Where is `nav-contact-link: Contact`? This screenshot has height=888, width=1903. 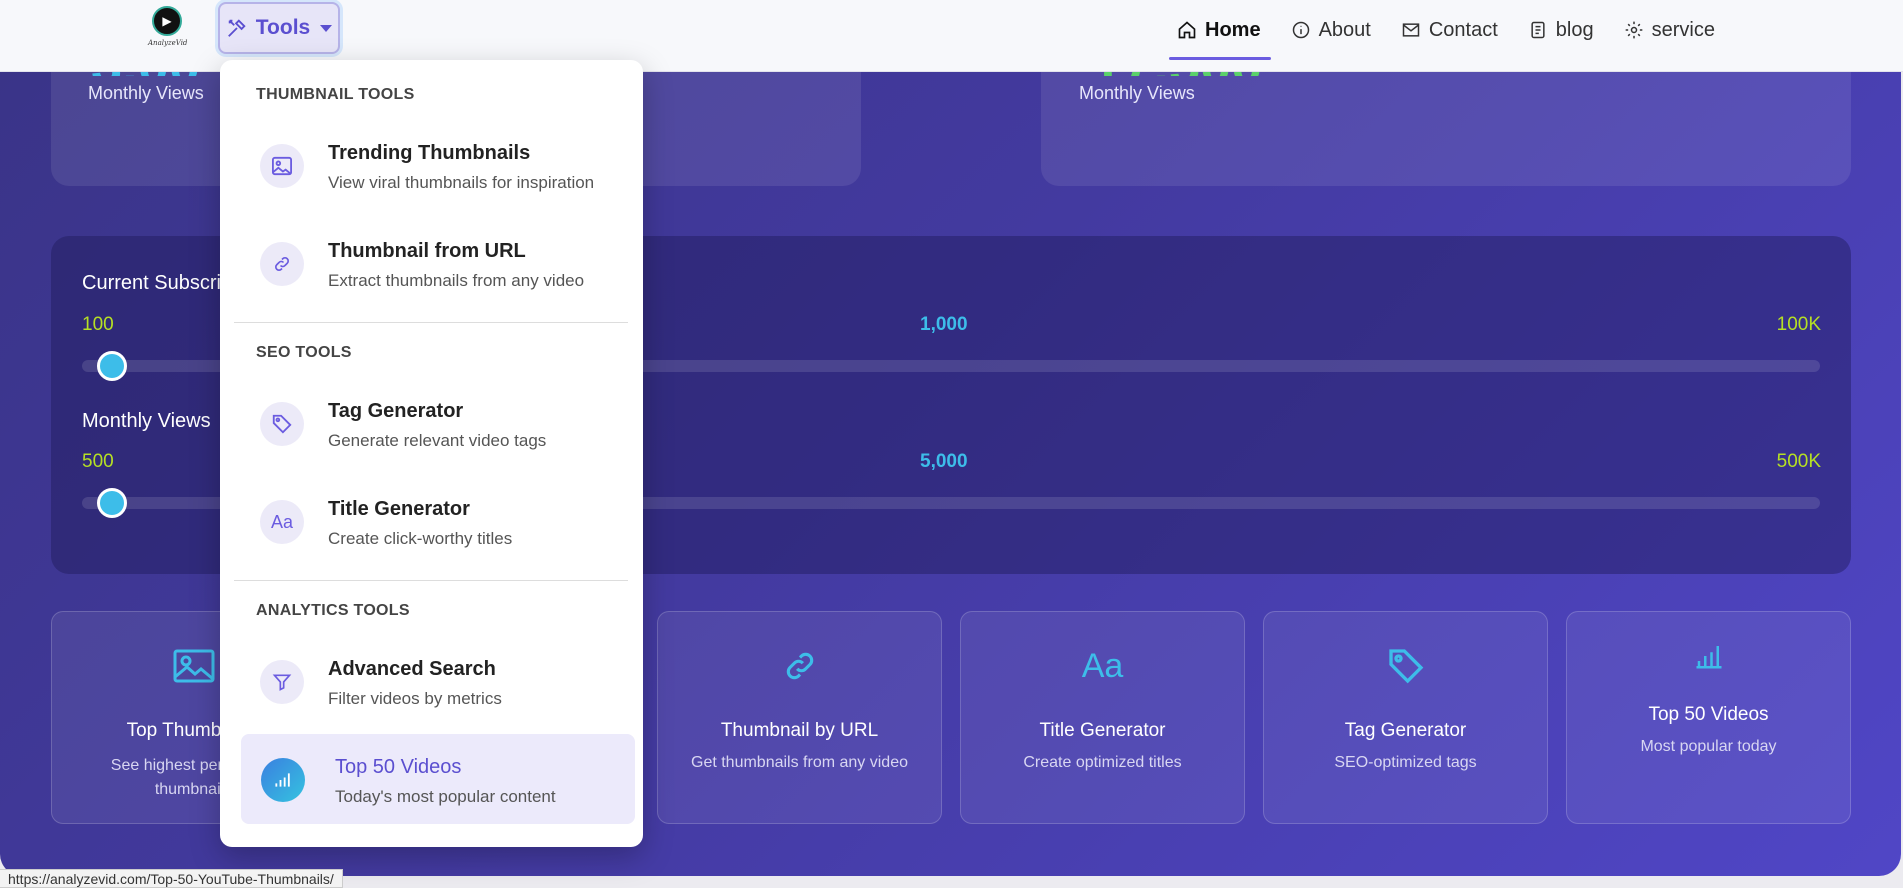
nav-contact-link: Contact is located at coordinates (1449, 30).